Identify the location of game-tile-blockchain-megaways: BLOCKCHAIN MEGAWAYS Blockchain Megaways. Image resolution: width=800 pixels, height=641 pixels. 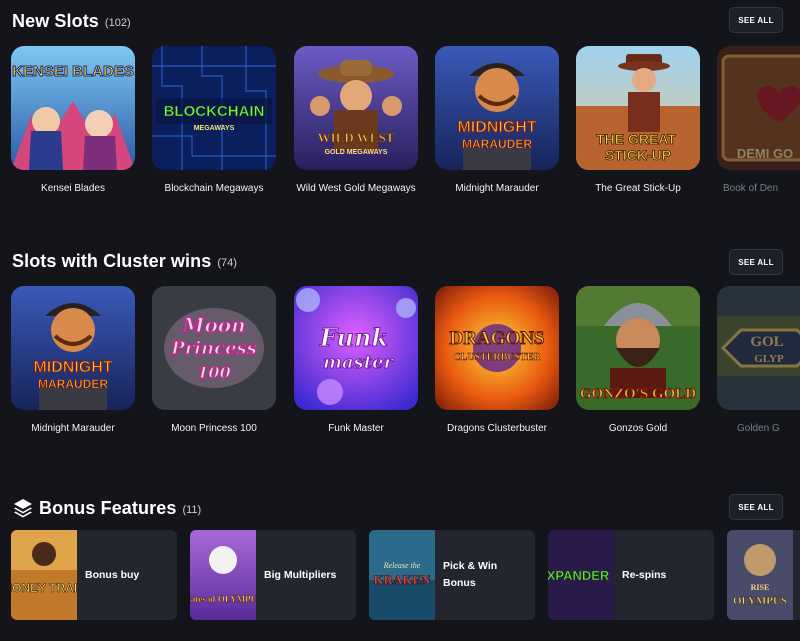
(214, 120).